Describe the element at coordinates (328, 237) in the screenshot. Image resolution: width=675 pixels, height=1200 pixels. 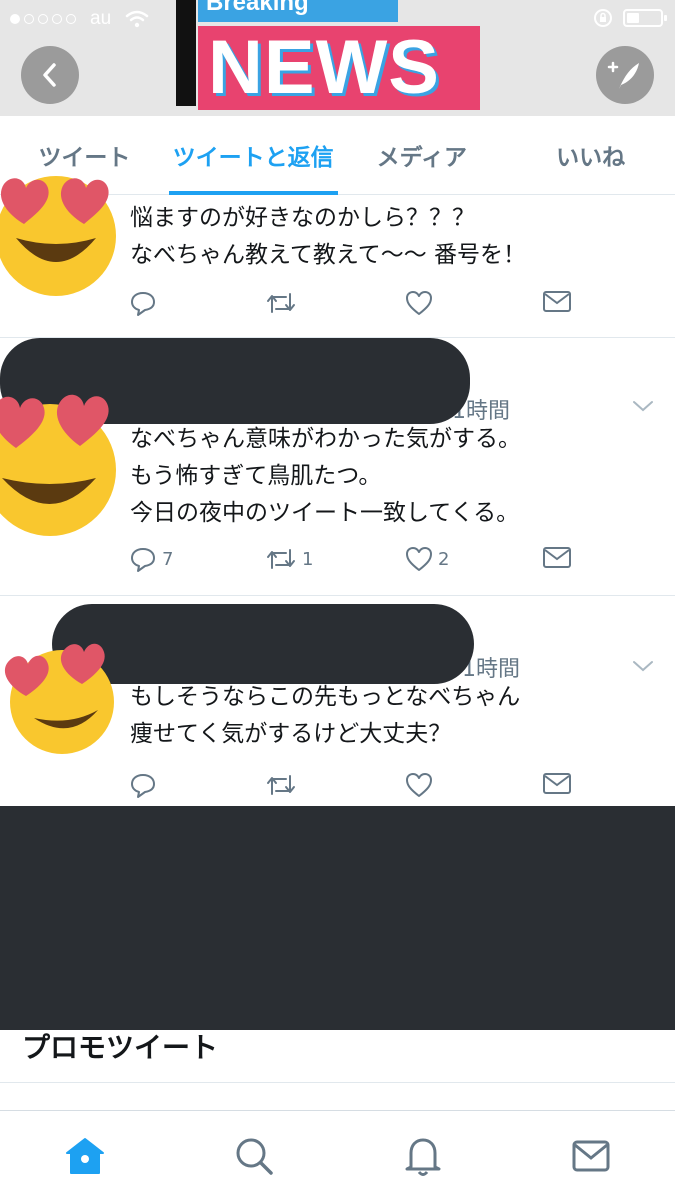
I see `tweet-text: 悩ますのが好きなのかしら？？？ なべちゃん教えて教えて〜〜 番号を！` at that location.